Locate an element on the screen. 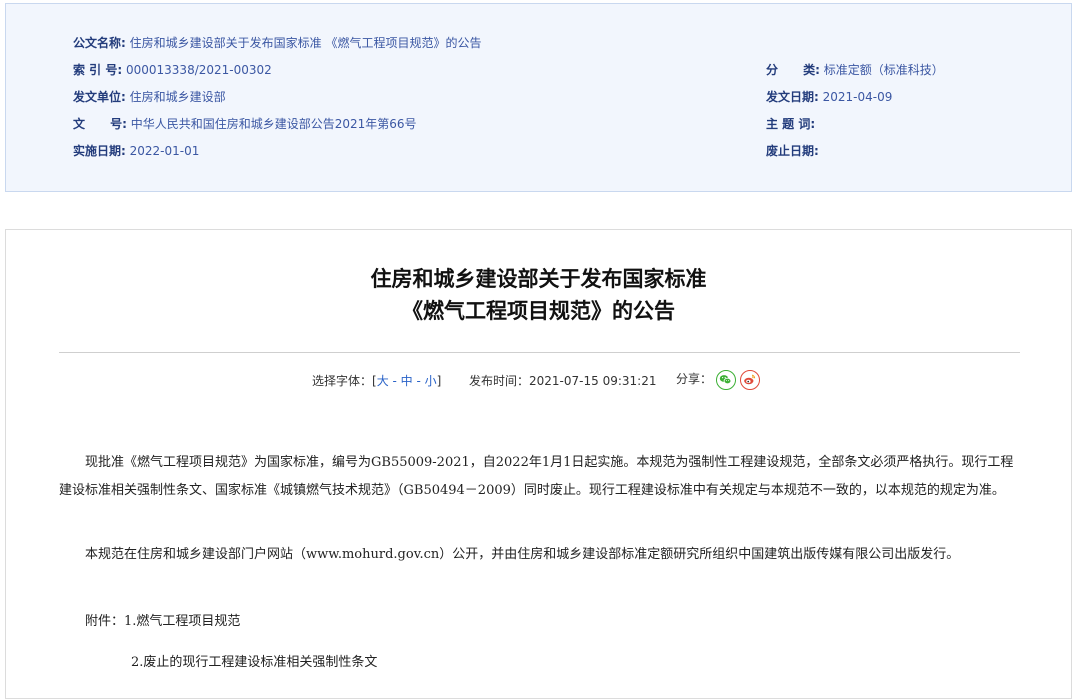 The image size is (1080, 699). font-medium-button: 中 is located at coordinates (407, 381).